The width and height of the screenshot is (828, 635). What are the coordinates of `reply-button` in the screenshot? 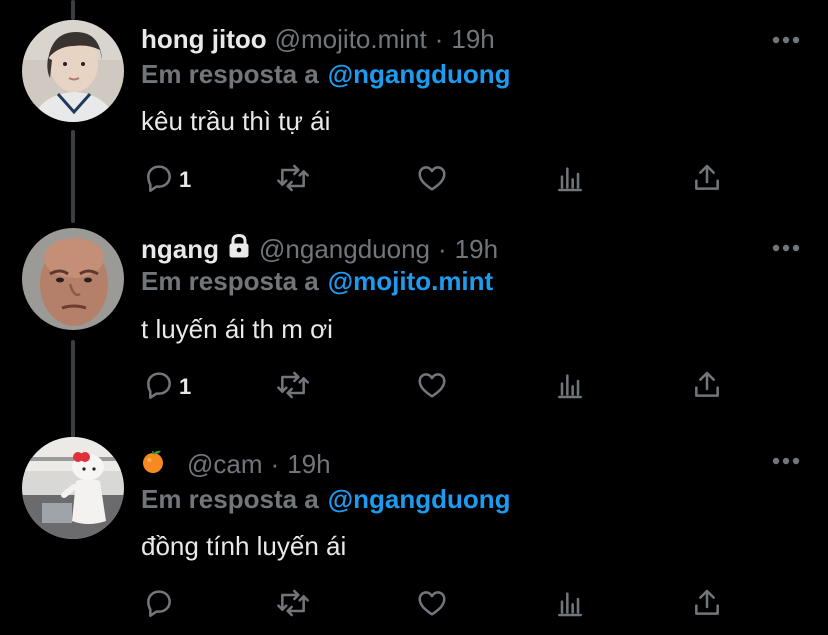 It's located at (161, 605).